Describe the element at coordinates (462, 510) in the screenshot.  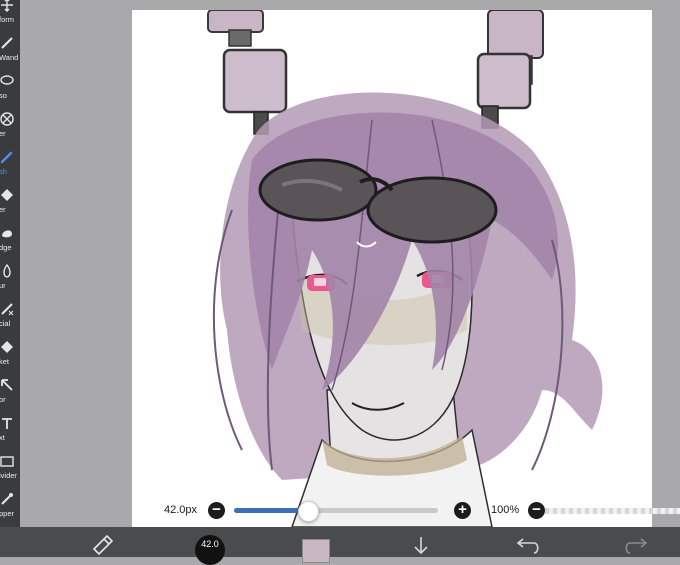
I see `brush-size-increase-button: +` at that location.